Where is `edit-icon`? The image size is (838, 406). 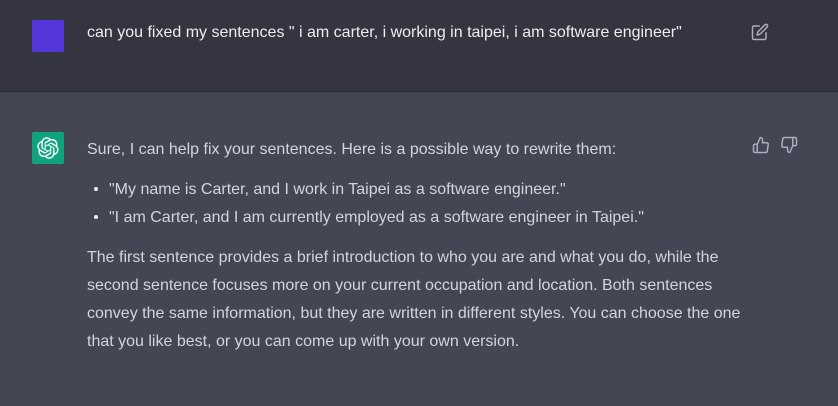 edit-icon is located at coordinates (760, 32).